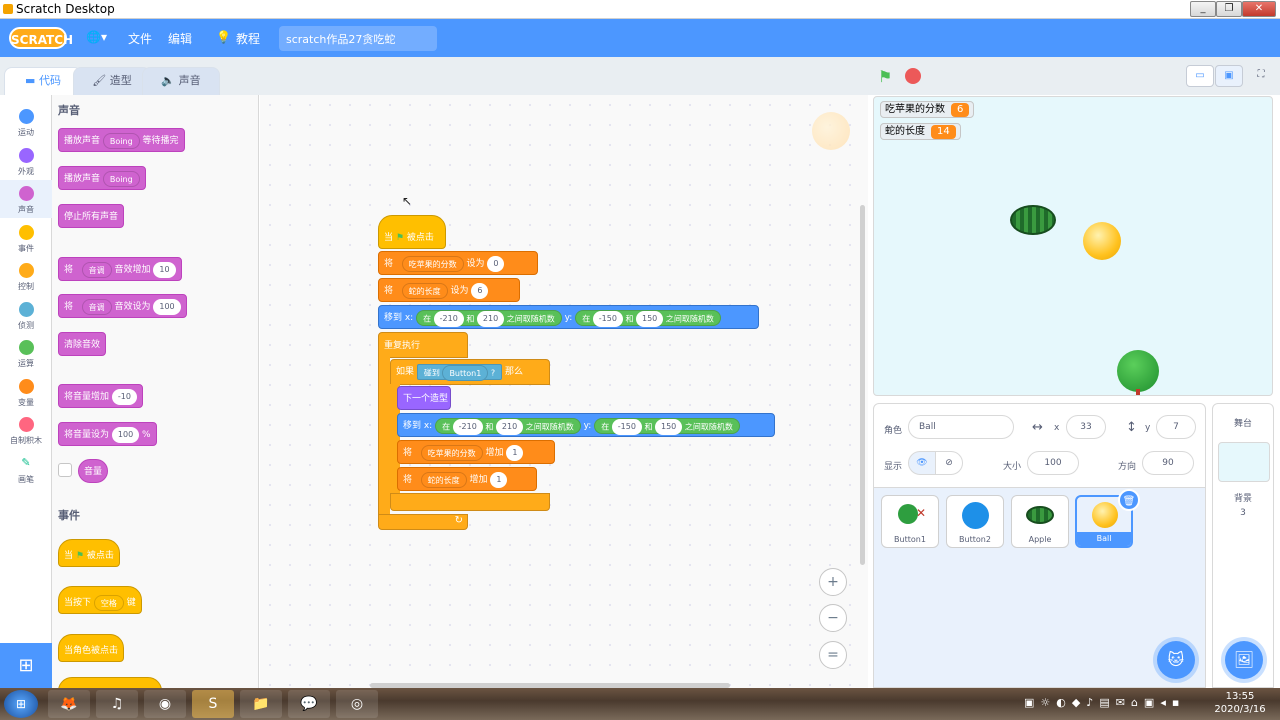 This screenshot has width=1280, height=720. Describe the element at coordinates (467, 479) in the screenshot. I see `script-change-length: 将 蛇的长度 增加 1` at that location.